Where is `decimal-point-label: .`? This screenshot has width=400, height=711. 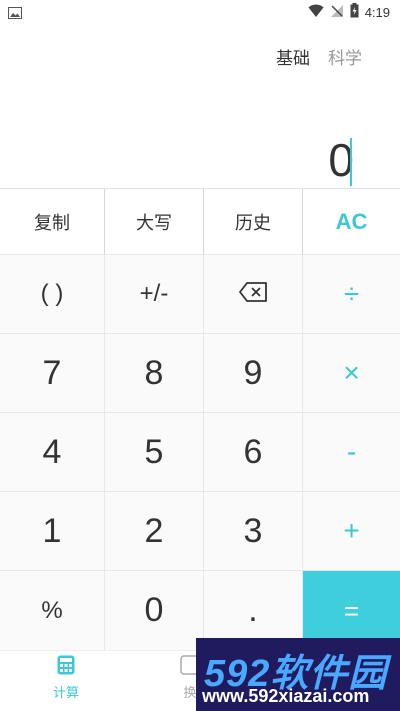 decimal-point-label: . is located at coordinates (253, 610).